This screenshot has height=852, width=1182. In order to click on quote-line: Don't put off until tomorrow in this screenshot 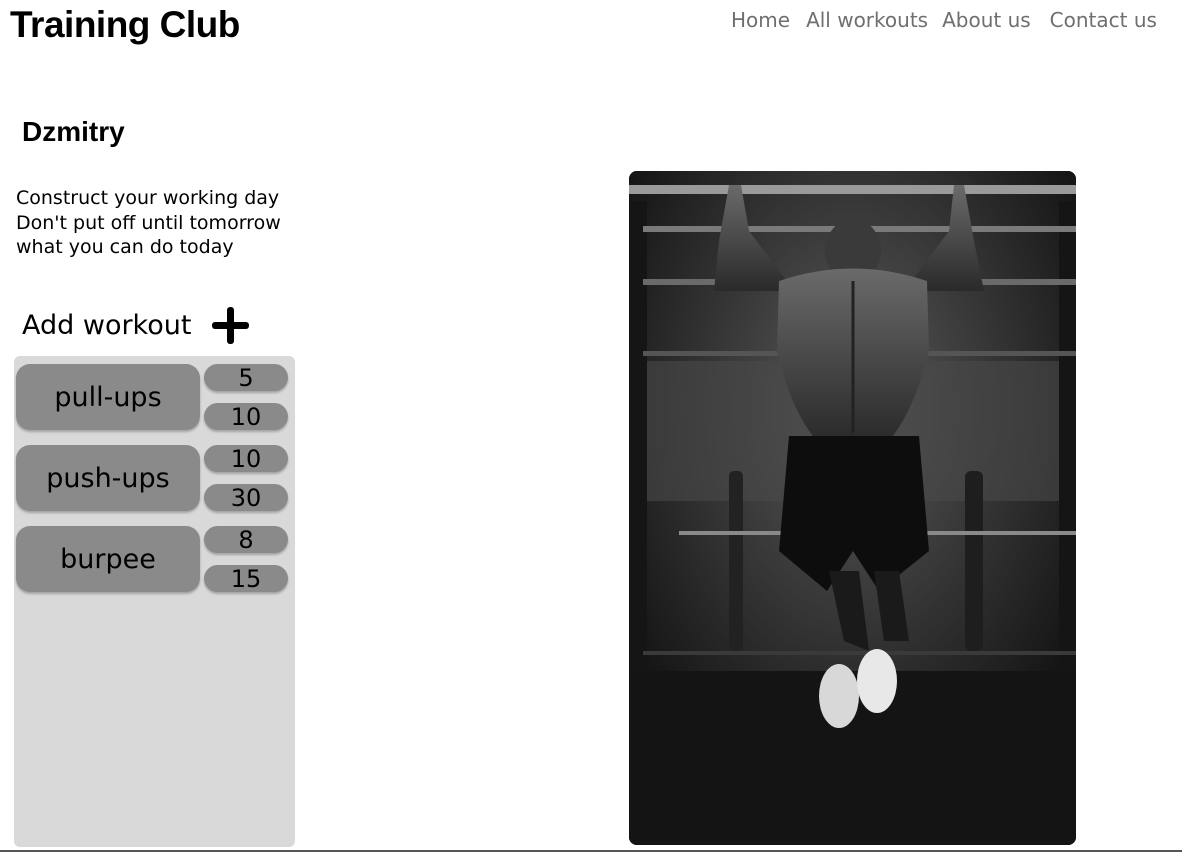, I will do `click(148, 222)`.